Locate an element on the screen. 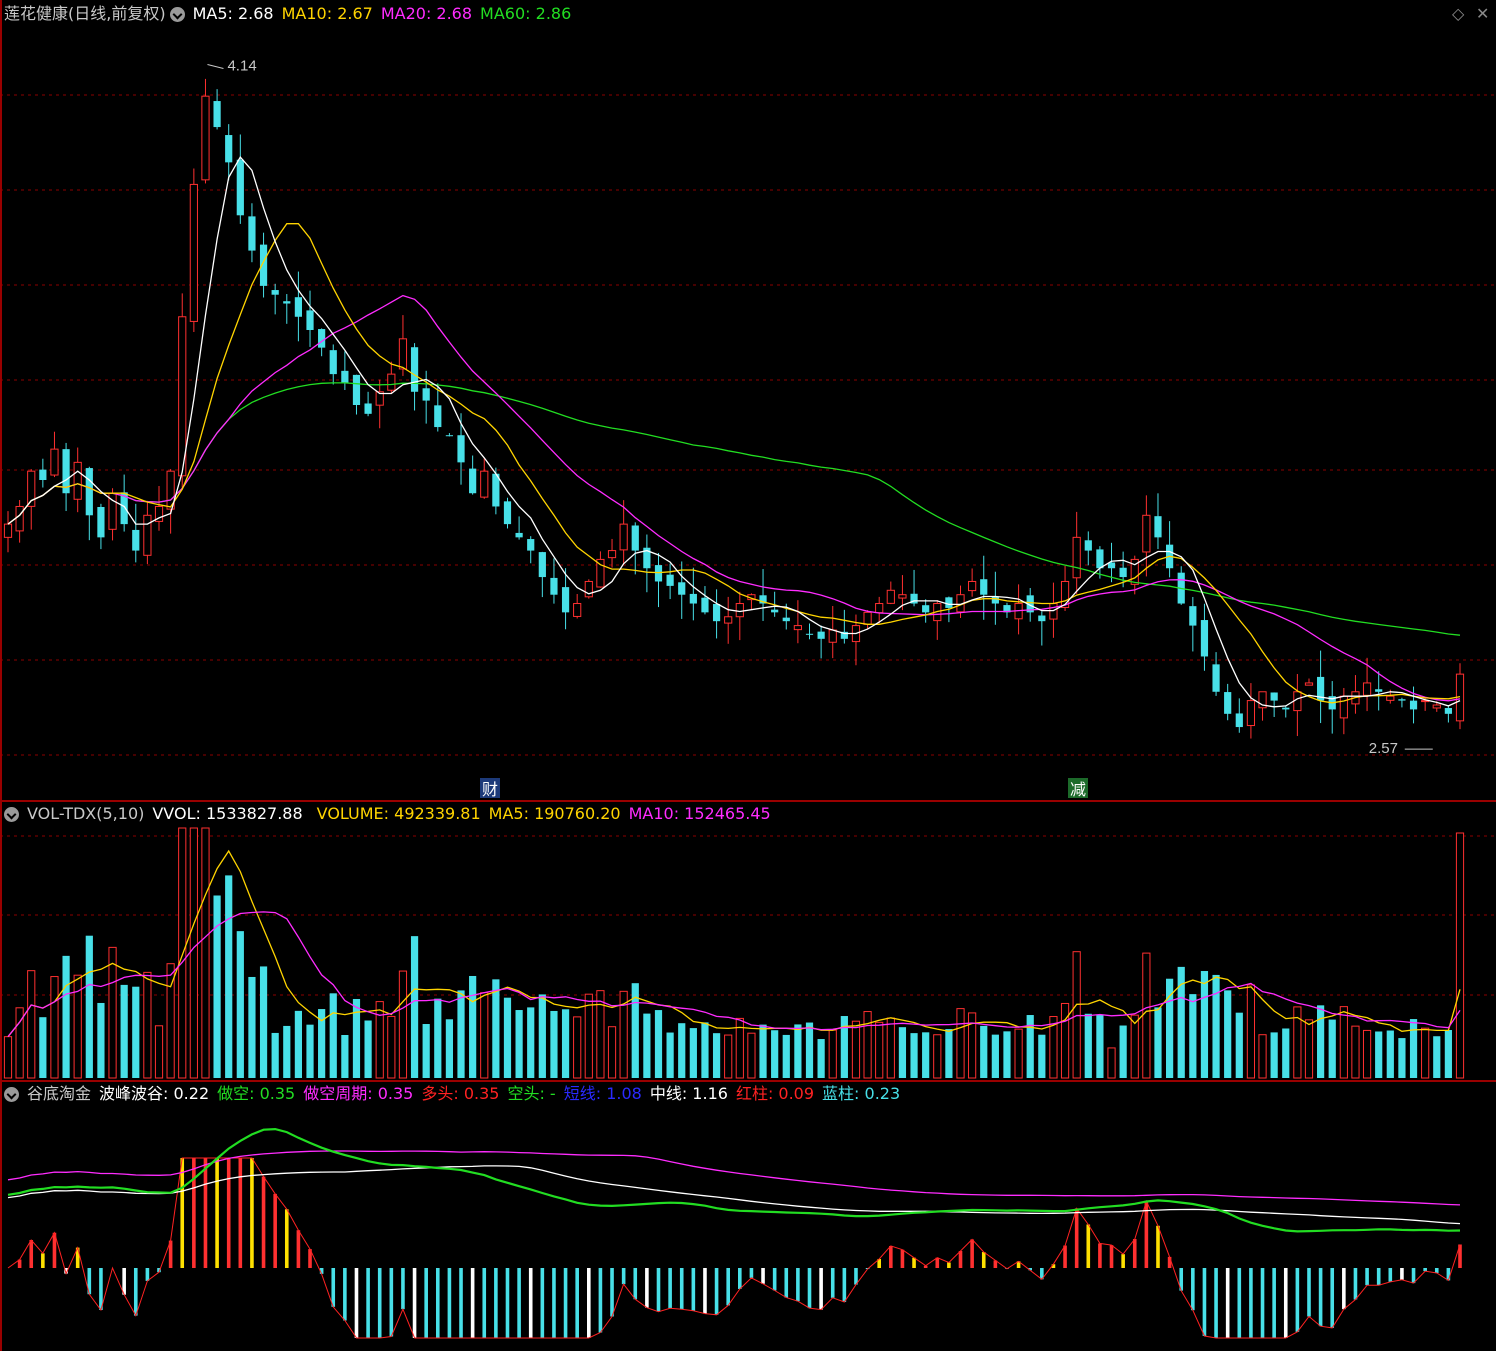 The width and height of the screenshot is (1496, 1351). ind-zuokong-zhouqi: 做空周期: 0.35 is located at coordinates (358, 1093).